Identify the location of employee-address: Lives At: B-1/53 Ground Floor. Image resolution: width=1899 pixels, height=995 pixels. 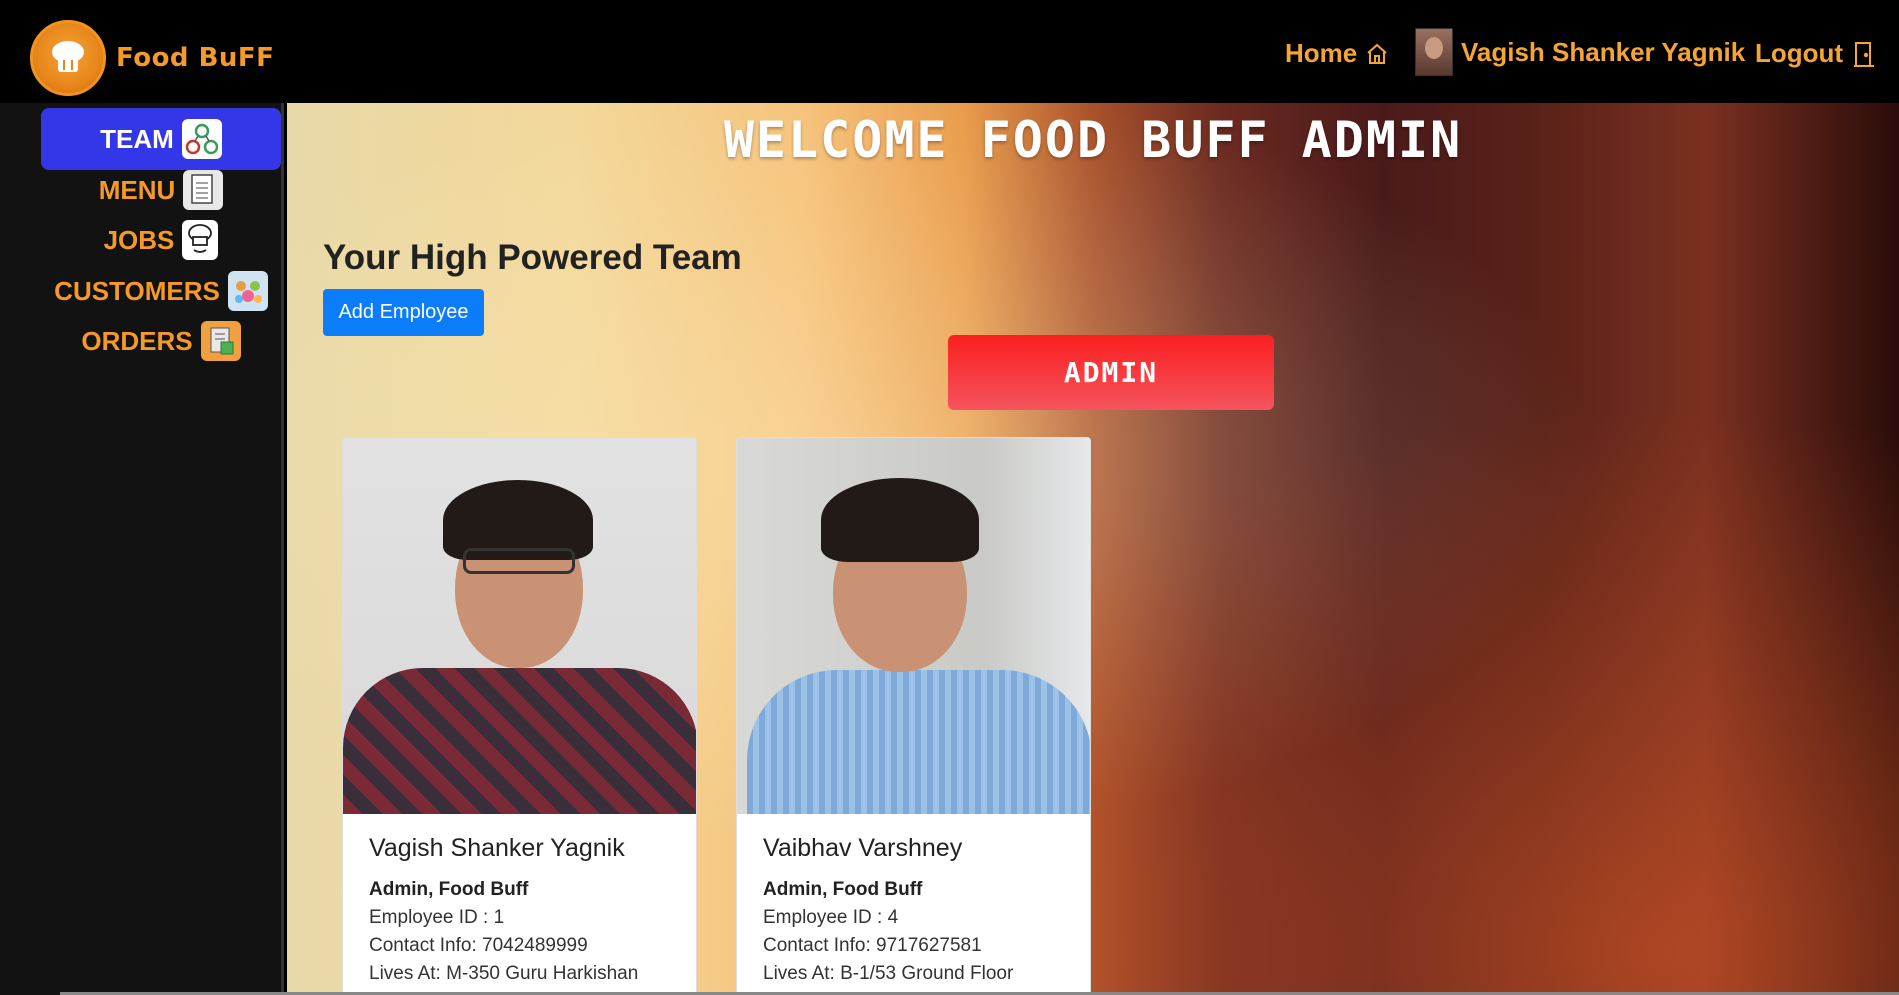
(888, 973).